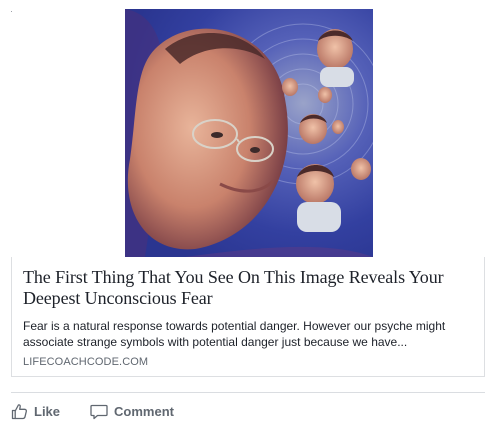 This screenshot has width=499, height=428. I want to click on link-domain: LIFECOACHCODE.COM, so click(86, 362).